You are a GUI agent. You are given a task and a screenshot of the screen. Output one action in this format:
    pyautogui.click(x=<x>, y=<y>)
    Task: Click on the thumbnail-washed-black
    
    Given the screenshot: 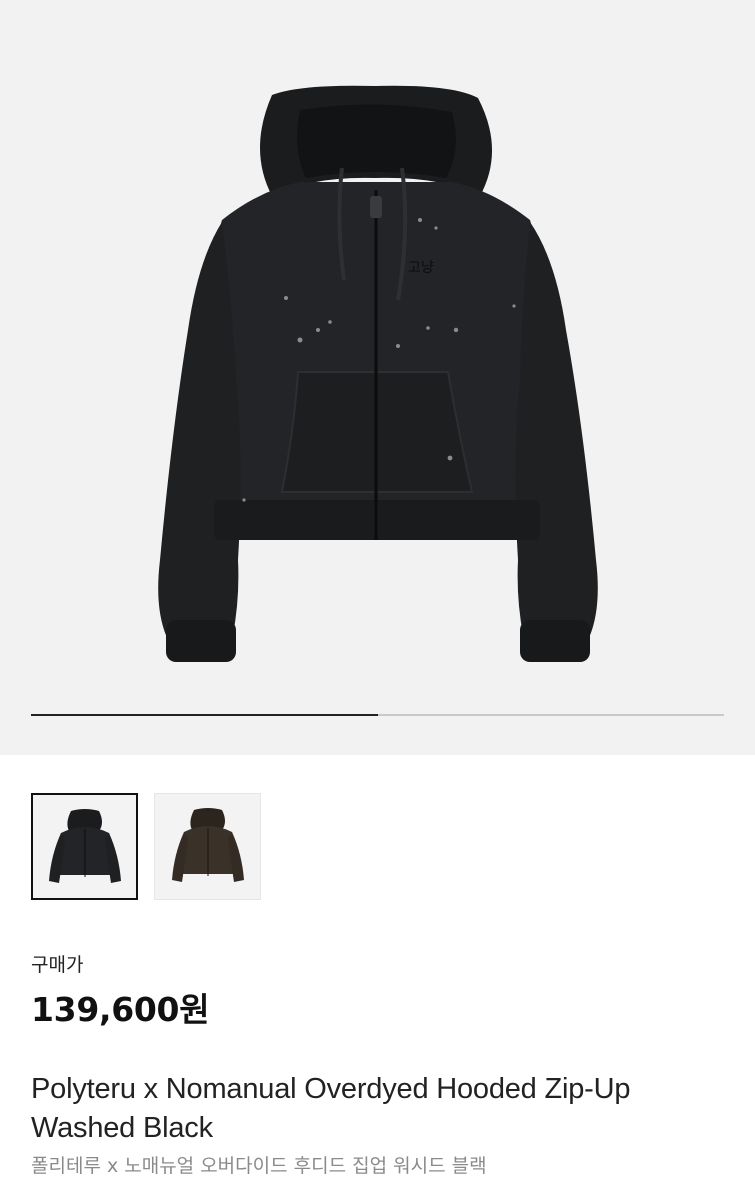 What is the action you would take?
    pyautogui.click(x=84, y=846)
    